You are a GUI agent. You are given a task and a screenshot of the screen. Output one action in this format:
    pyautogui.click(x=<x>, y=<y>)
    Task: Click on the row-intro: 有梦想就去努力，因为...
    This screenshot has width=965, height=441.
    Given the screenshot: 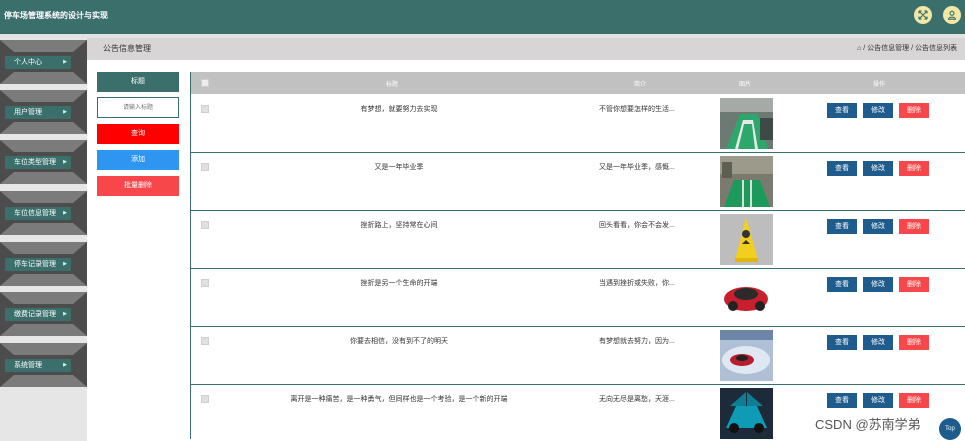 What is the action you would take?
    pyautogui.click(x=637, y=341)
    